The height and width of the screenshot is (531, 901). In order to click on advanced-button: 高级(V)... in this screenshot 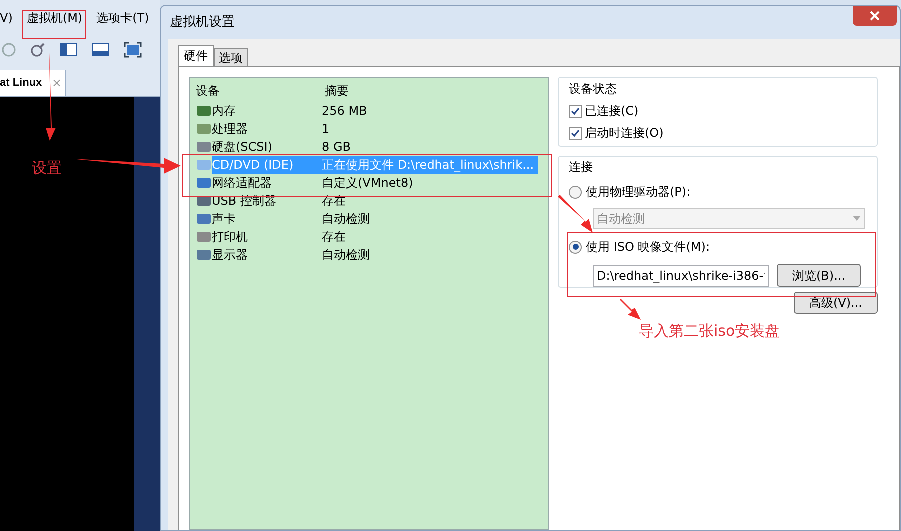, I will do `click(836, 303)`.